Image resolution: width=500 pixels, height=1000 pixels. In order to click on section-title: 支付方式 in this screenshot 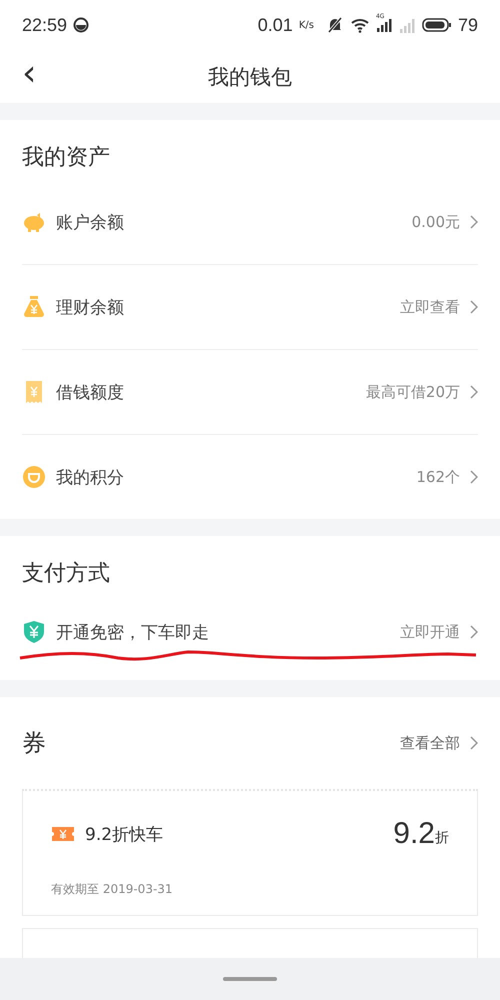, I will do `click(66, 574)`.